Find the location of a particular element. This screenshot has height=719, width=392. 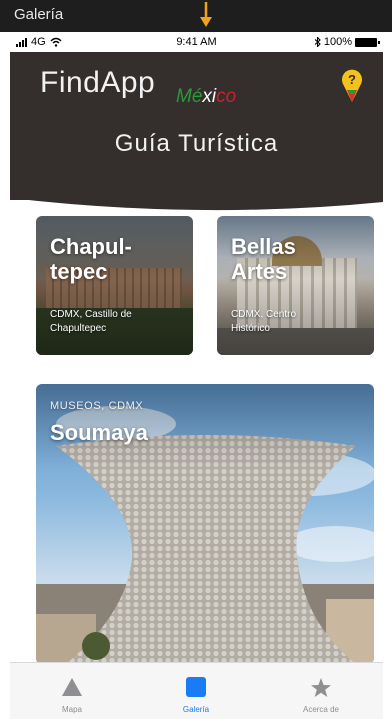

gallery-title: Galería is located at coordinates (39, 14).